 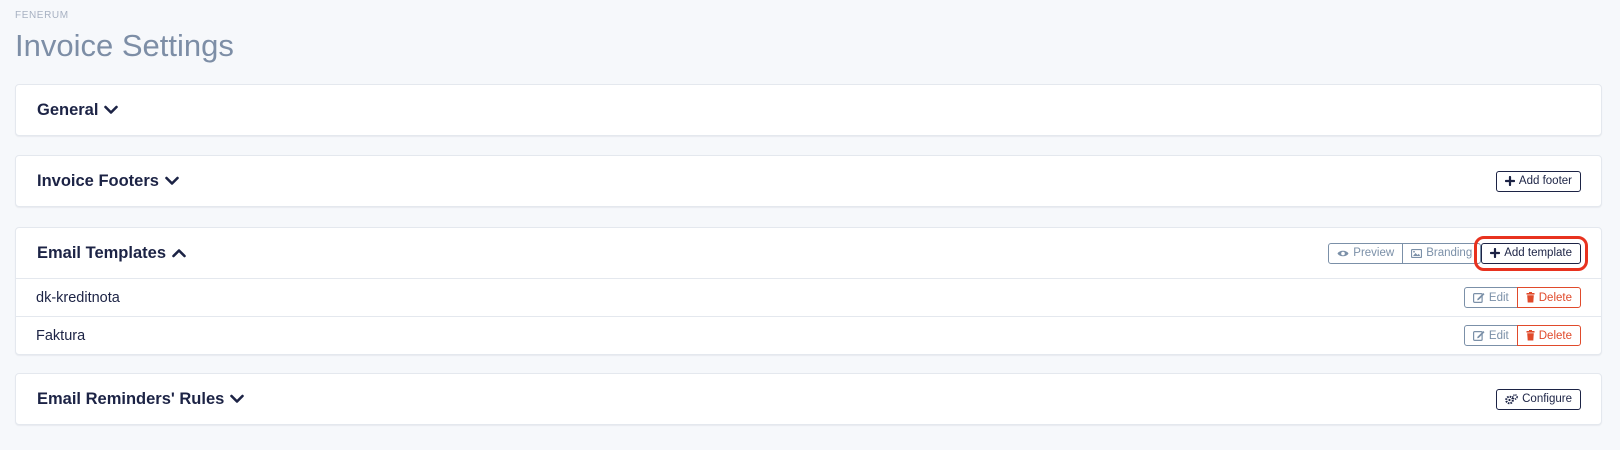 I want to click on email-templates-toggle: Email Templates, so click(x=111, y=253).